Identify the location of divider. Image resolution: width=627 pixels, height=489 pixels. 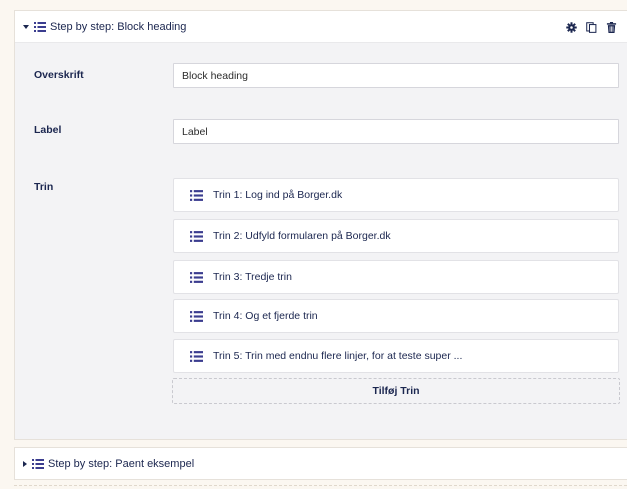
(320, 485).